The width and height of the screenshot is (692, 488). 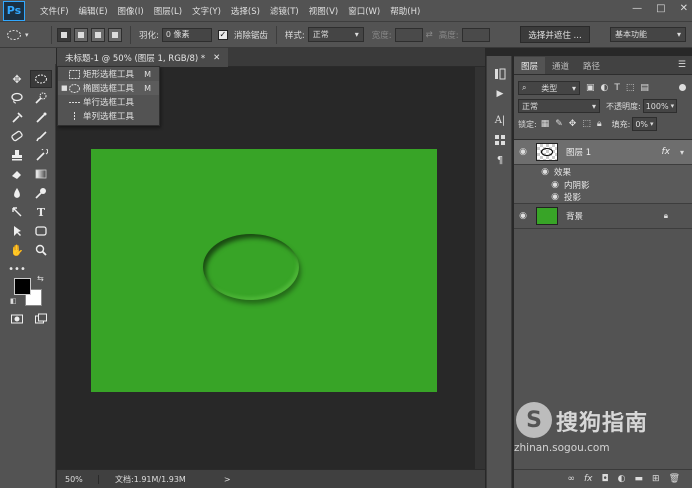 I want to click on add-style-icon: fx, so click(x=588, y=479).